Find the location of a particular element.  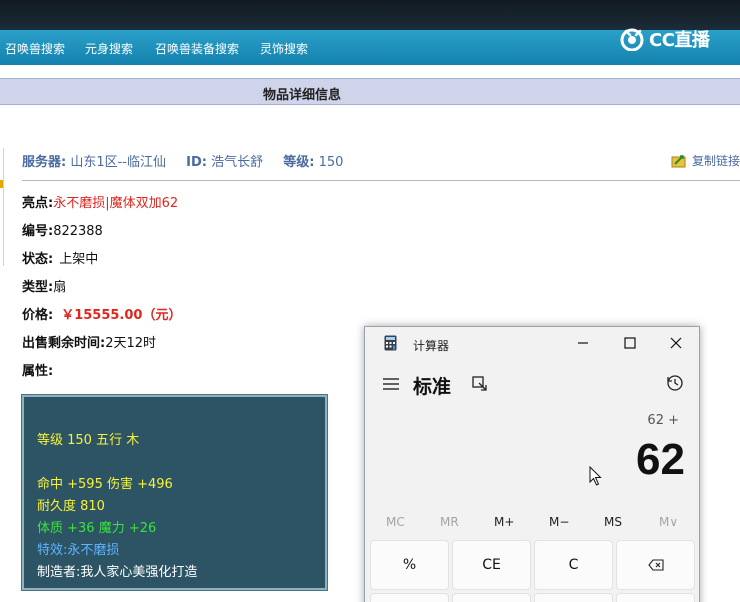

nav-item-body-search: 元身搜索 is located at coordinates (109, 48).